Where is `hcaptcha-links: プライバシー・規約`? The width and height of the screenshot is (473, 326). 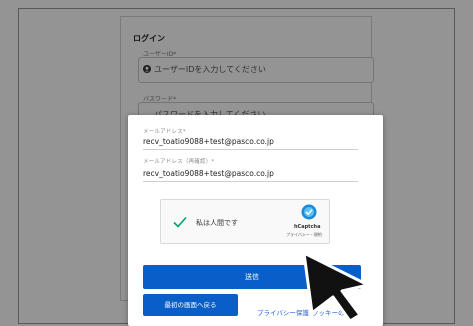
hcaptcha-links: プライバシー・規約 is located at coordinates (304, 235).